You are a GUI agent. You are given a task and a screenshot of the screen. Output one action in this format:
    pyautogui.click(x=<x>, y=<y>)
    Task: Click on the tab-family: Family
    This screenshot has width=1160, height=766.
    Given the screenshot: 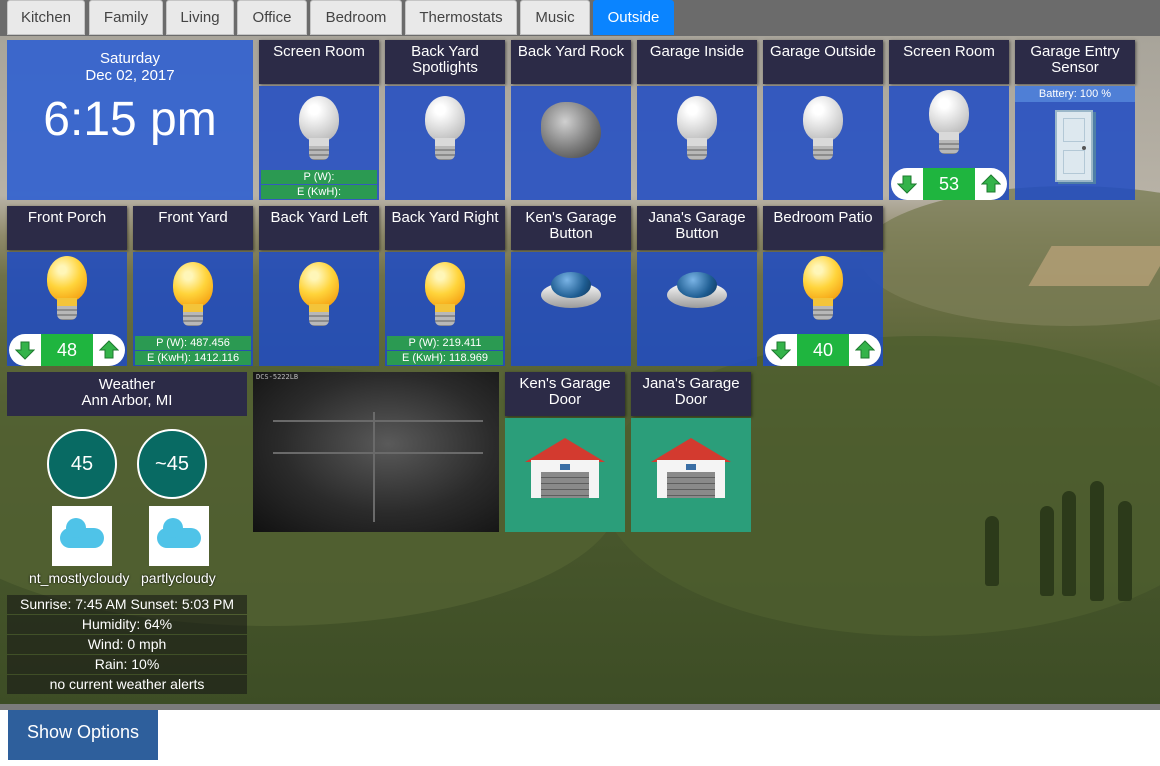 What is the action you would take?
    pyautogui.click(x=126, y=17)
    